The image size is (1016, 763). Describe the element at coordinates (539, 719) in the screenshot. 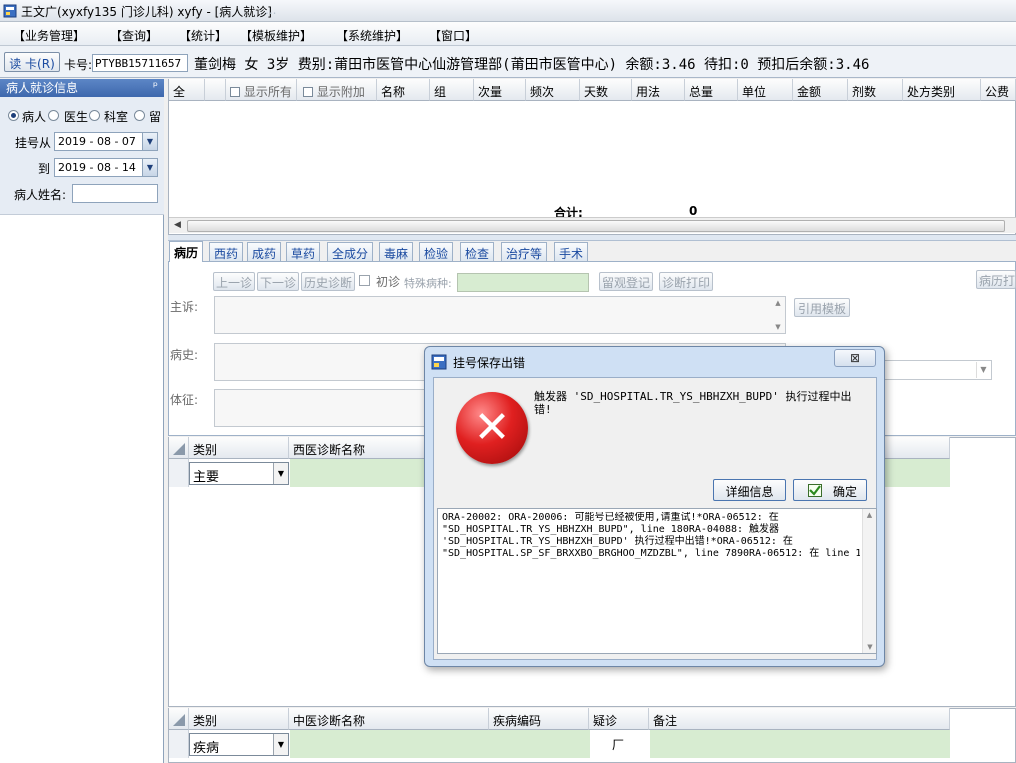

I see `col-disease-code: 疾病编码` at that location.